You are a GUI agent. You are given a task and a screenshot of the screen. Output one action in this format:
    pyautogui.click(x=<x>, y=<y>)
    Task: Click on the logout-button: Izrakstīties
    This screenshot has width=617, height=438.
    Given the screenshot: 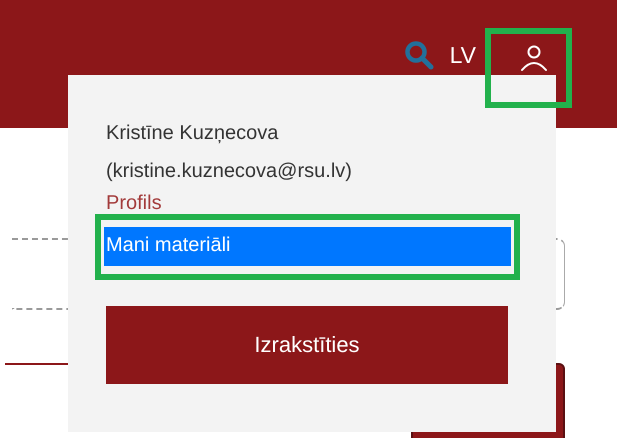 What is the action you would take?
    pyautogui.click(x=307, y=345)
    